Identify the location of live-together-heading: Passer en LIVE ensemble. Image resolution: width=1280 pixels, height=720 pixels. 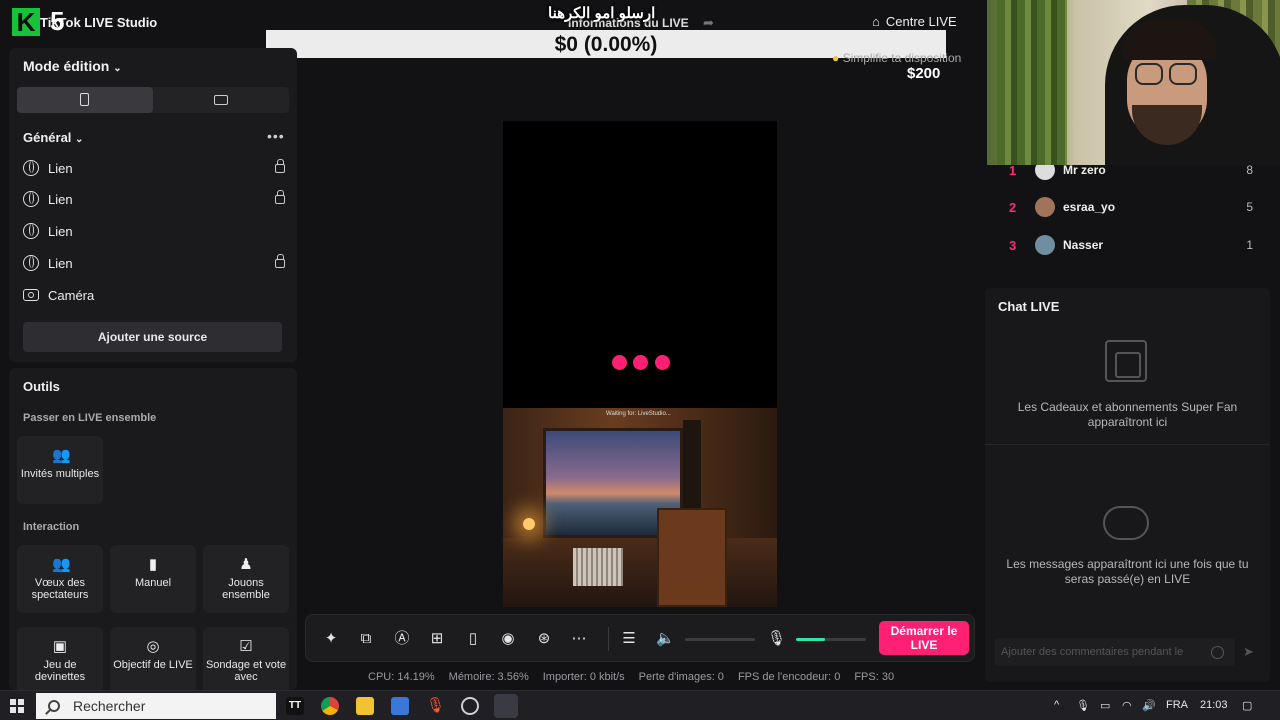
(90, 418).